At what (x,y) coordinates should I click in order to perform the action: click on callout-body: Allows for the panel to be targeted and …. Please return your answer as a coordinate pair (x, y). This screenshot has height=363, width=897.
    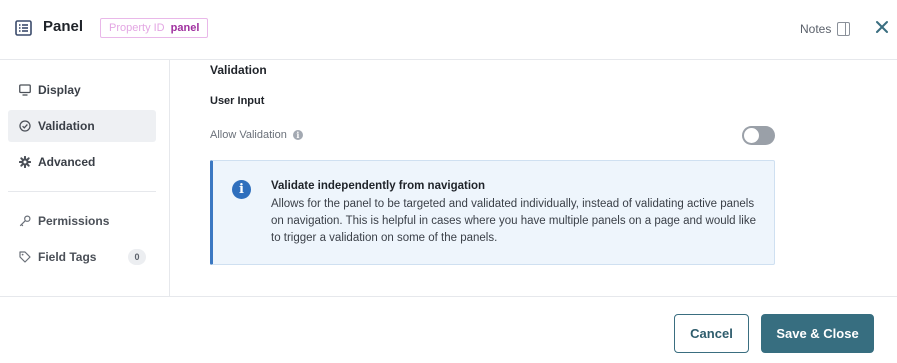
    Looking at the image, I should click on (514, 221).